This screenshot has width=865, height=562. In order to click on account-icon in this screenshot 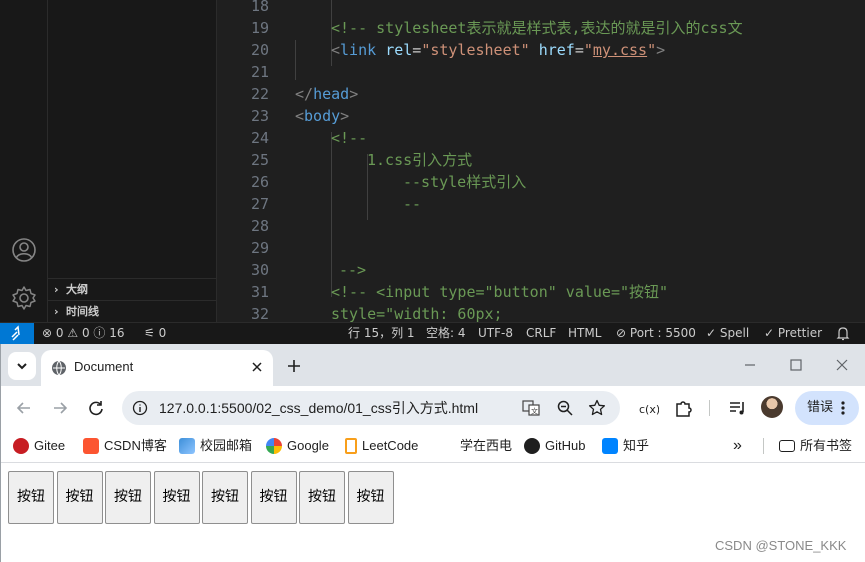, I will do `click(24, 250)`.